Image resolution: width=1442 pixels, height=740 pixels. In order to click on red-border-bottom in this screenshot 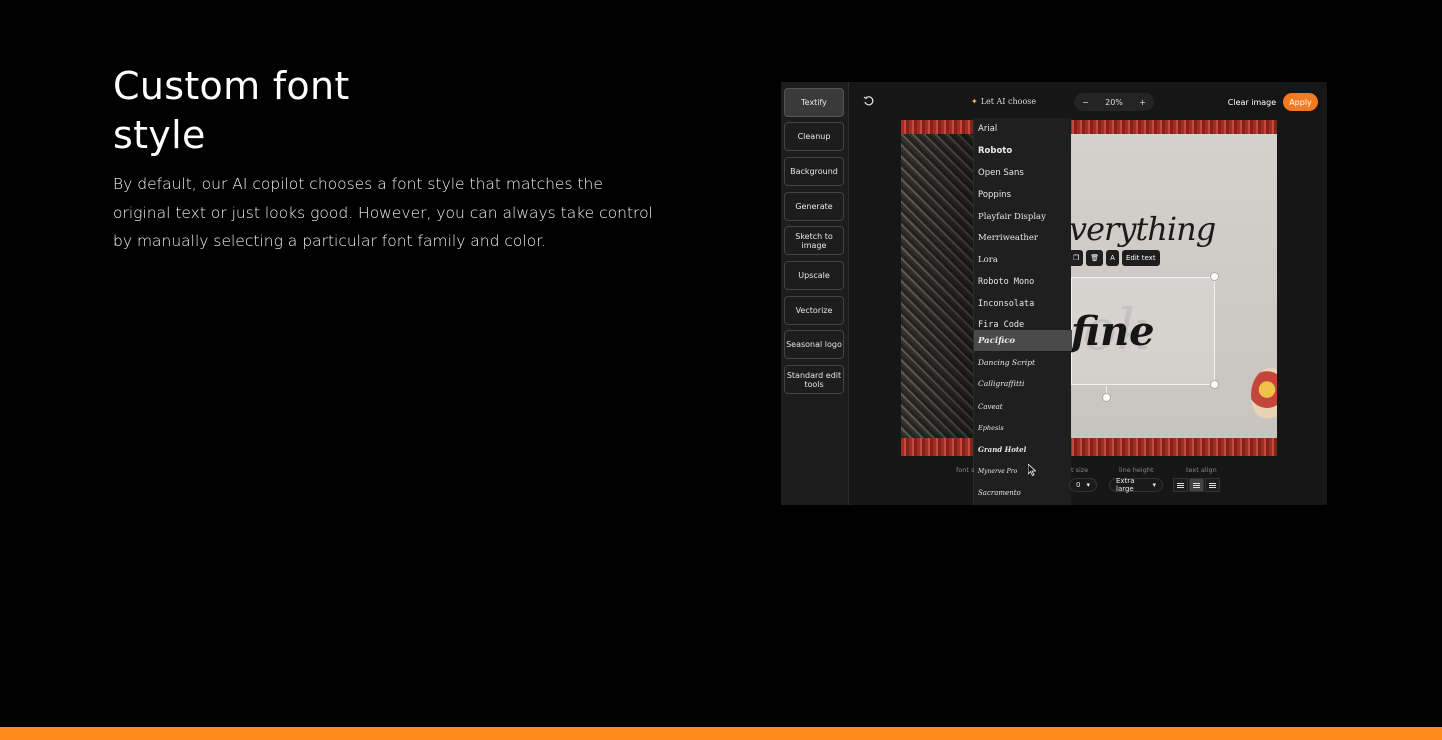, I will do `click(1089, 447)`.